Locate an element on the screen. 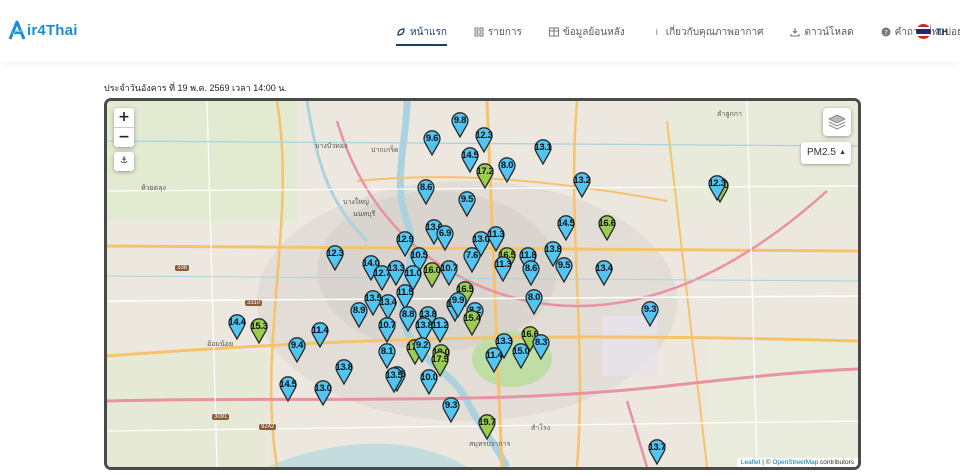  locate-button: ⚓ is located at coordinates (124, 161).